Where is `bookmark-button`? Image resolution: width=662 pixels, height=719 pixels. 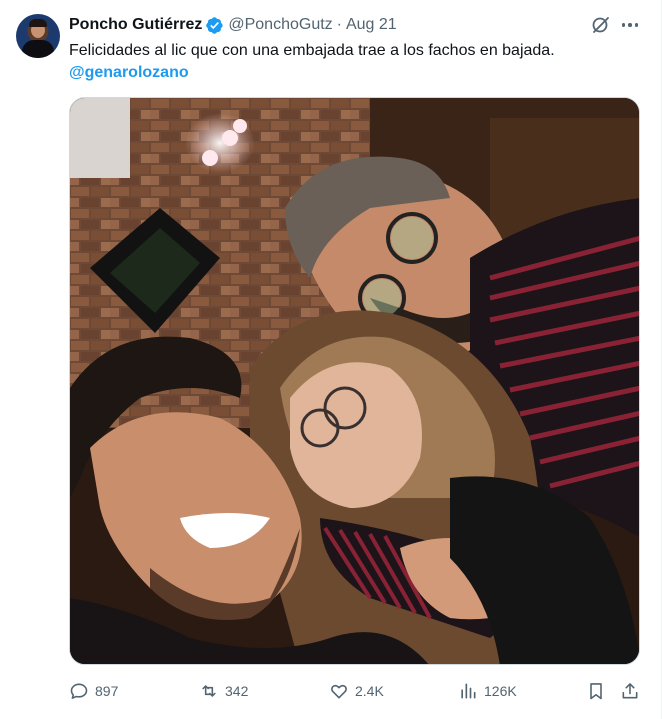
bookmark-button is located at coordinates (599, 691).